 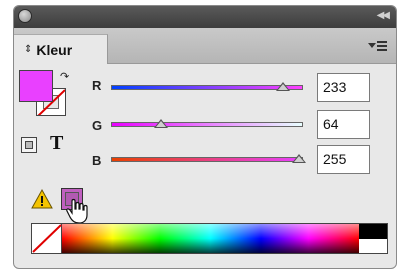 What do you see at coordinates (378, 46) in the screenshot?
I see `panel-menu-icon` at bounding box center [378, 46].